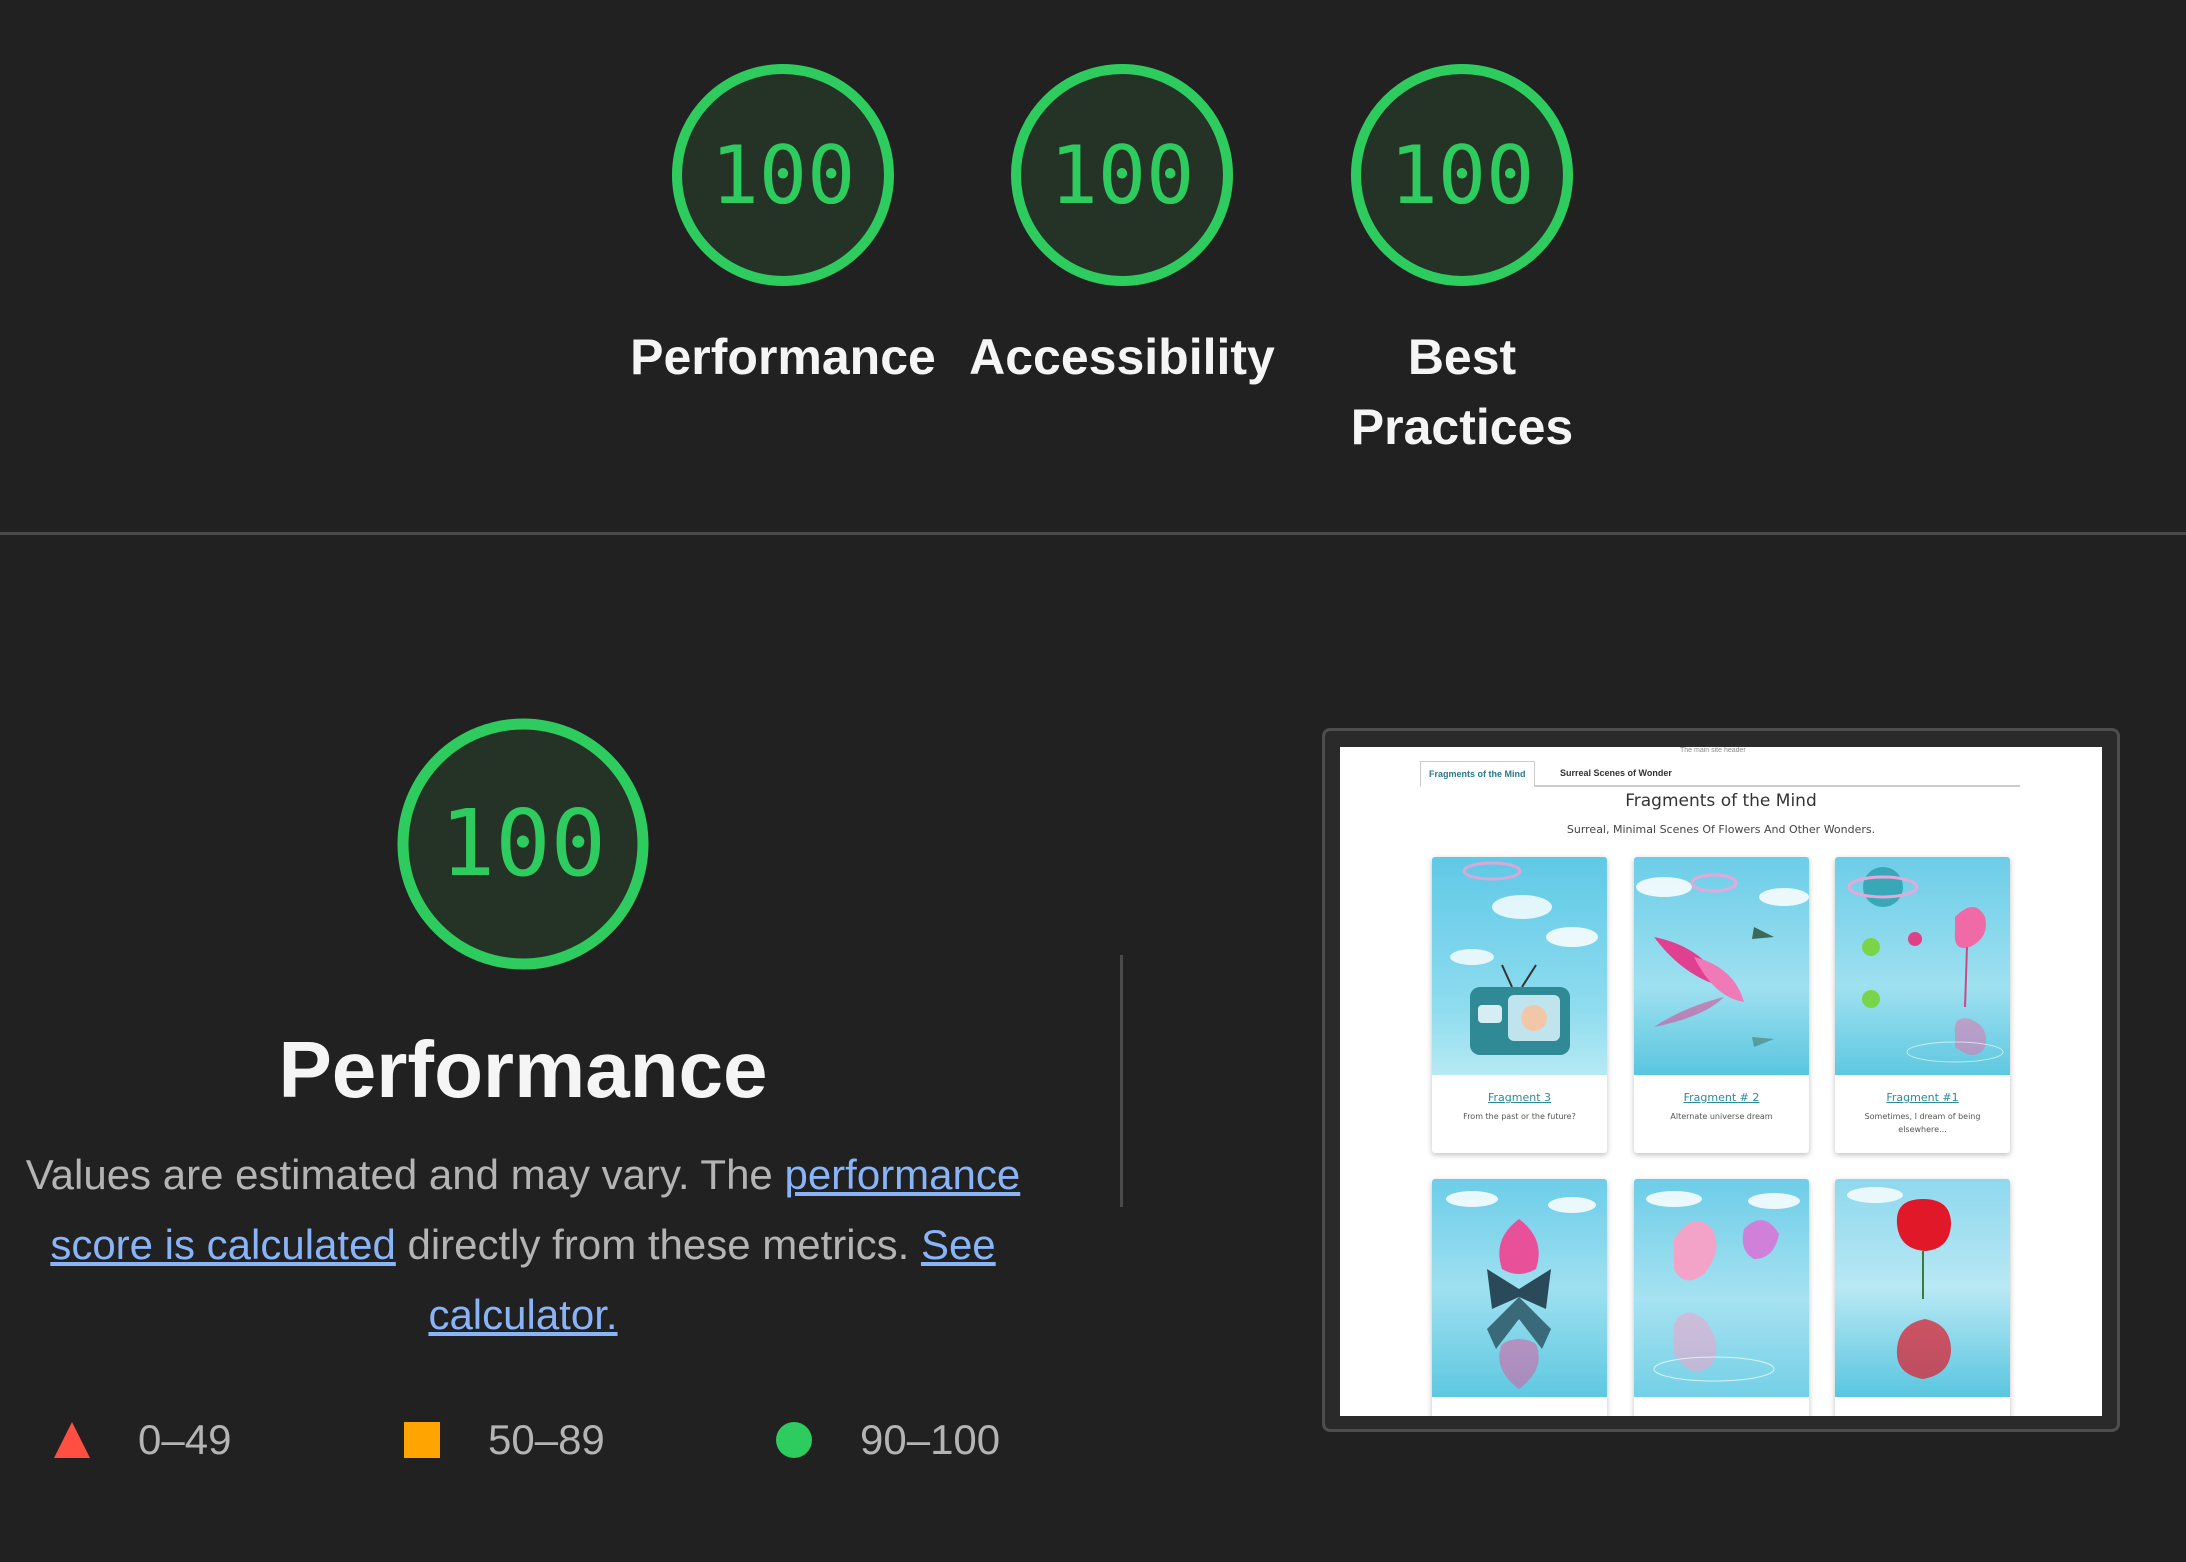 This screenshot has height=1562, width=2186. I want to click on red-poppy-image, so click(1922, 1288).